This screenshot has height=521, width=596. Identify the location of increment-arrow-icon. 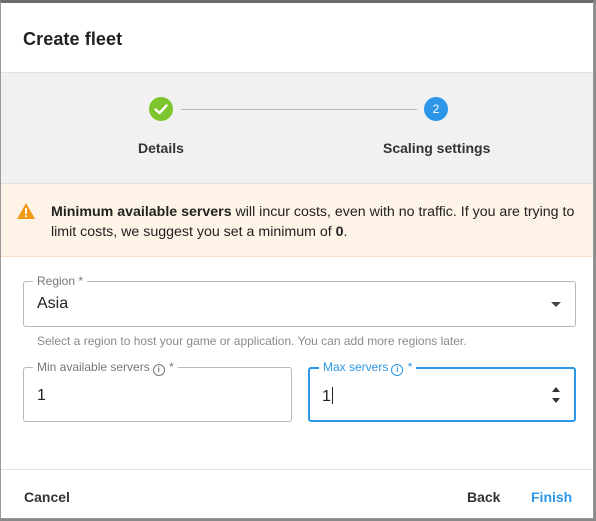
(556, 389).